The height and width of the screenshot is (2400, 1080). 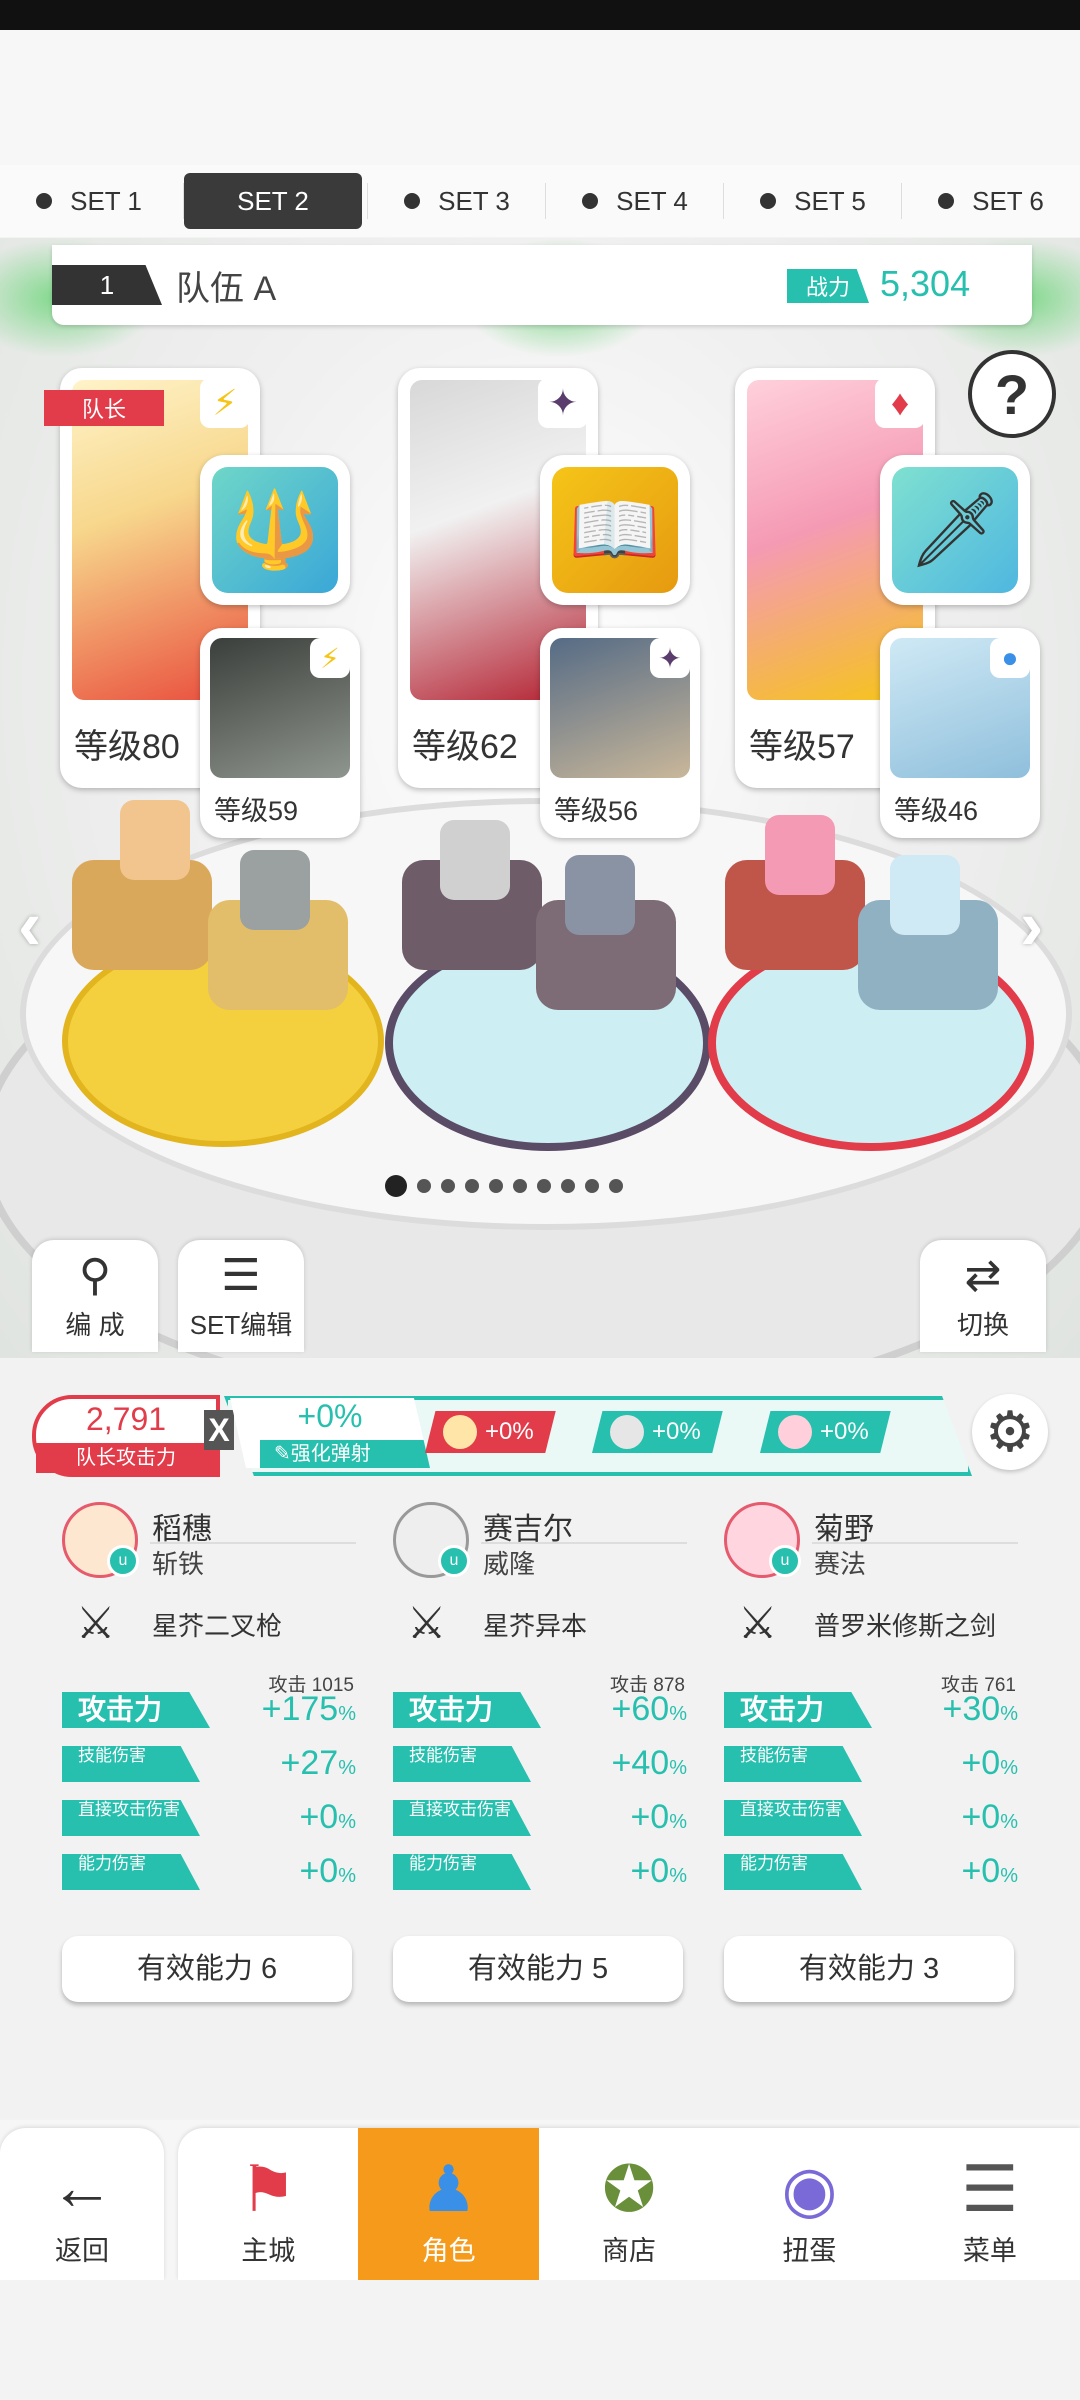 I want to click on sub-hero-level: 等级46, so click(x=936, y=811).